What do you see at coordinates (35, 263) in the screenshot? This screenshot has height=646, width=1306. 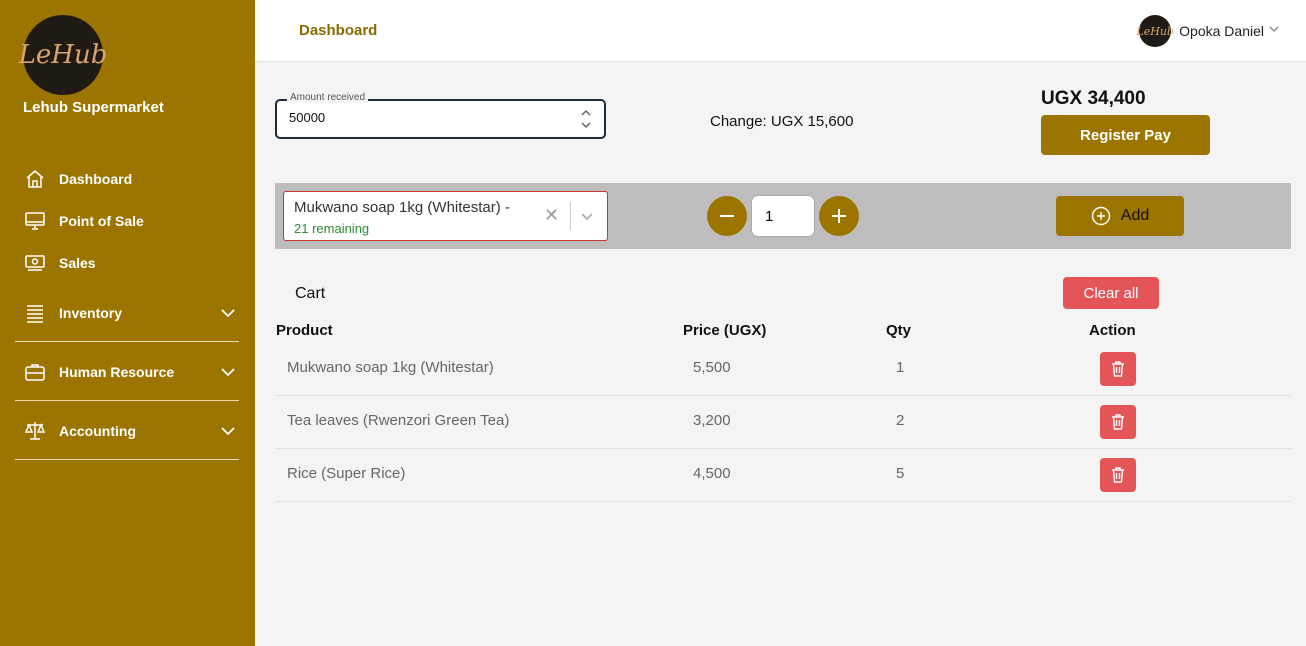 I see `cash-icon` at bounding box center [35, 263].